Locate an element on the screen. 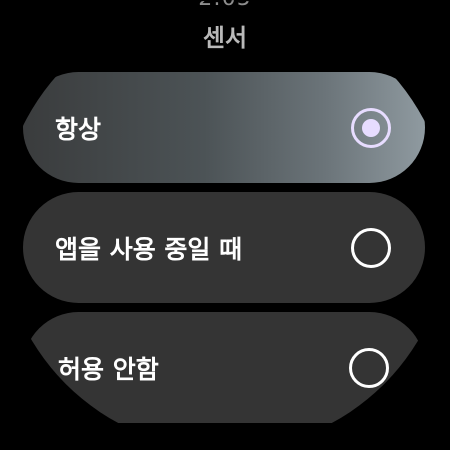 The width and height of the screenshot is (450, 450). option-label: 허용 안함 is located at coordinates (108, 369).